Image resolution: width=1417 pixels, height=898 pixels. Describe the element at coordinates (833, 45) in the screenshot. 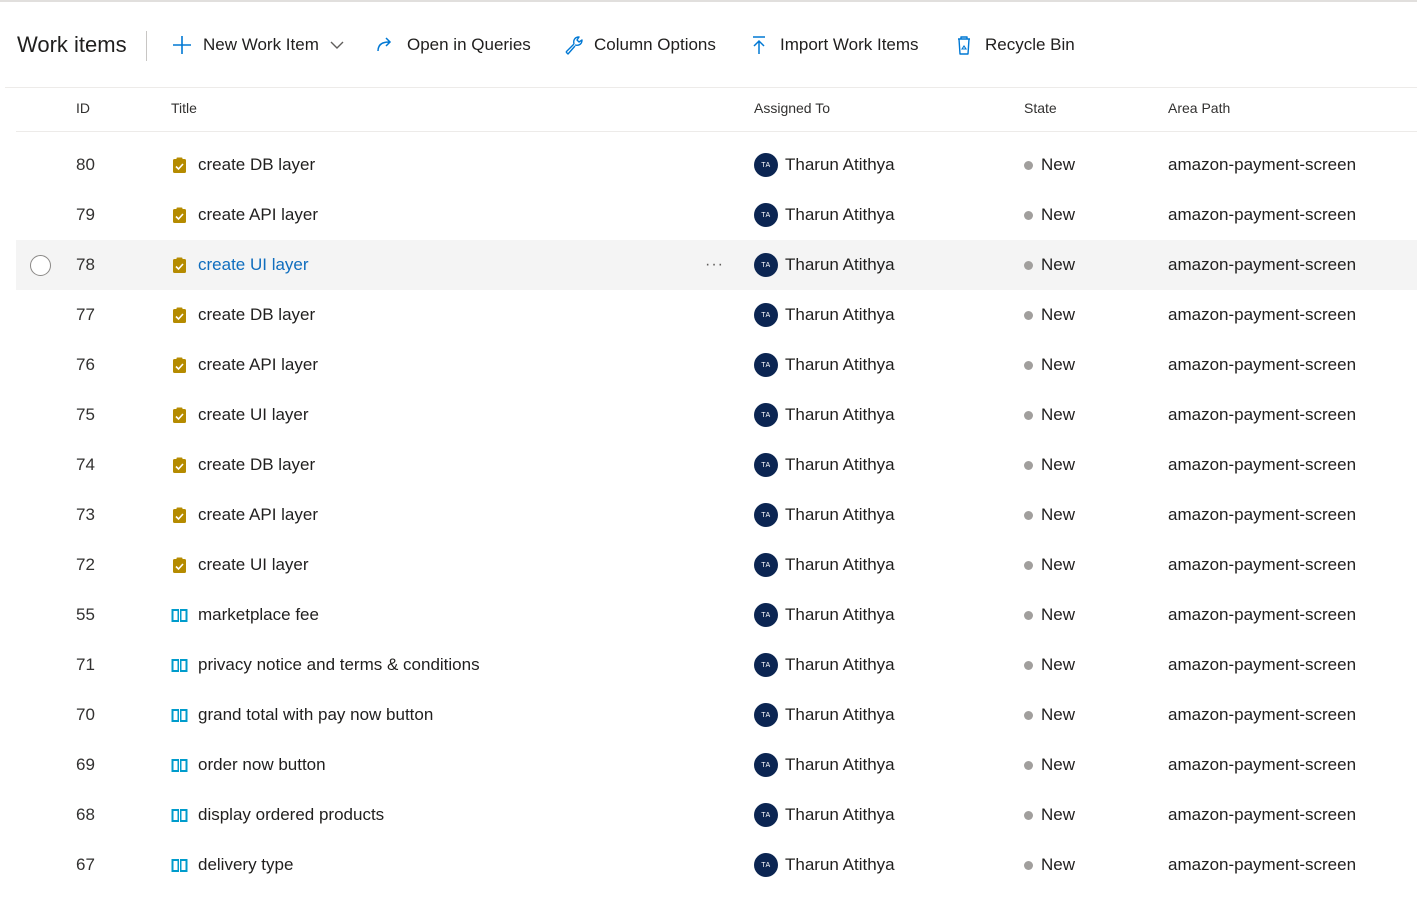

I see `import-work-items-button: Import Work Items` at that location.